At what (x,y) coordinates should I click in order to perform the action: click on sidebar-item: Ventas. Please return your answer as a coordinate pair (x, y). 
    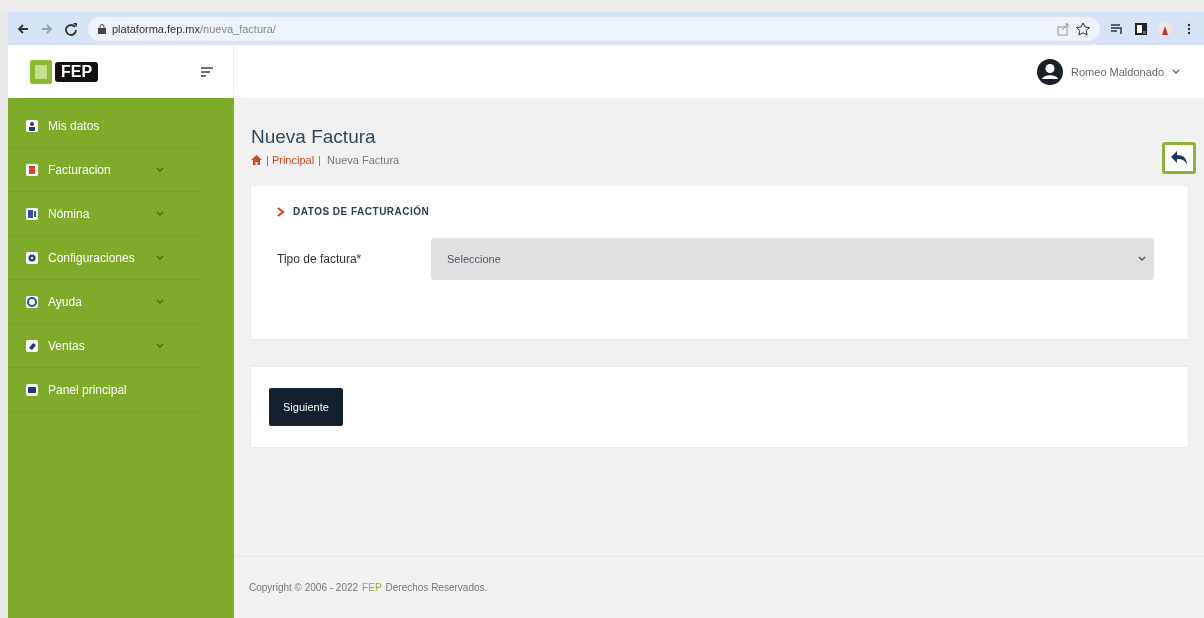
    Looking at the image, I should click on (104, 346).